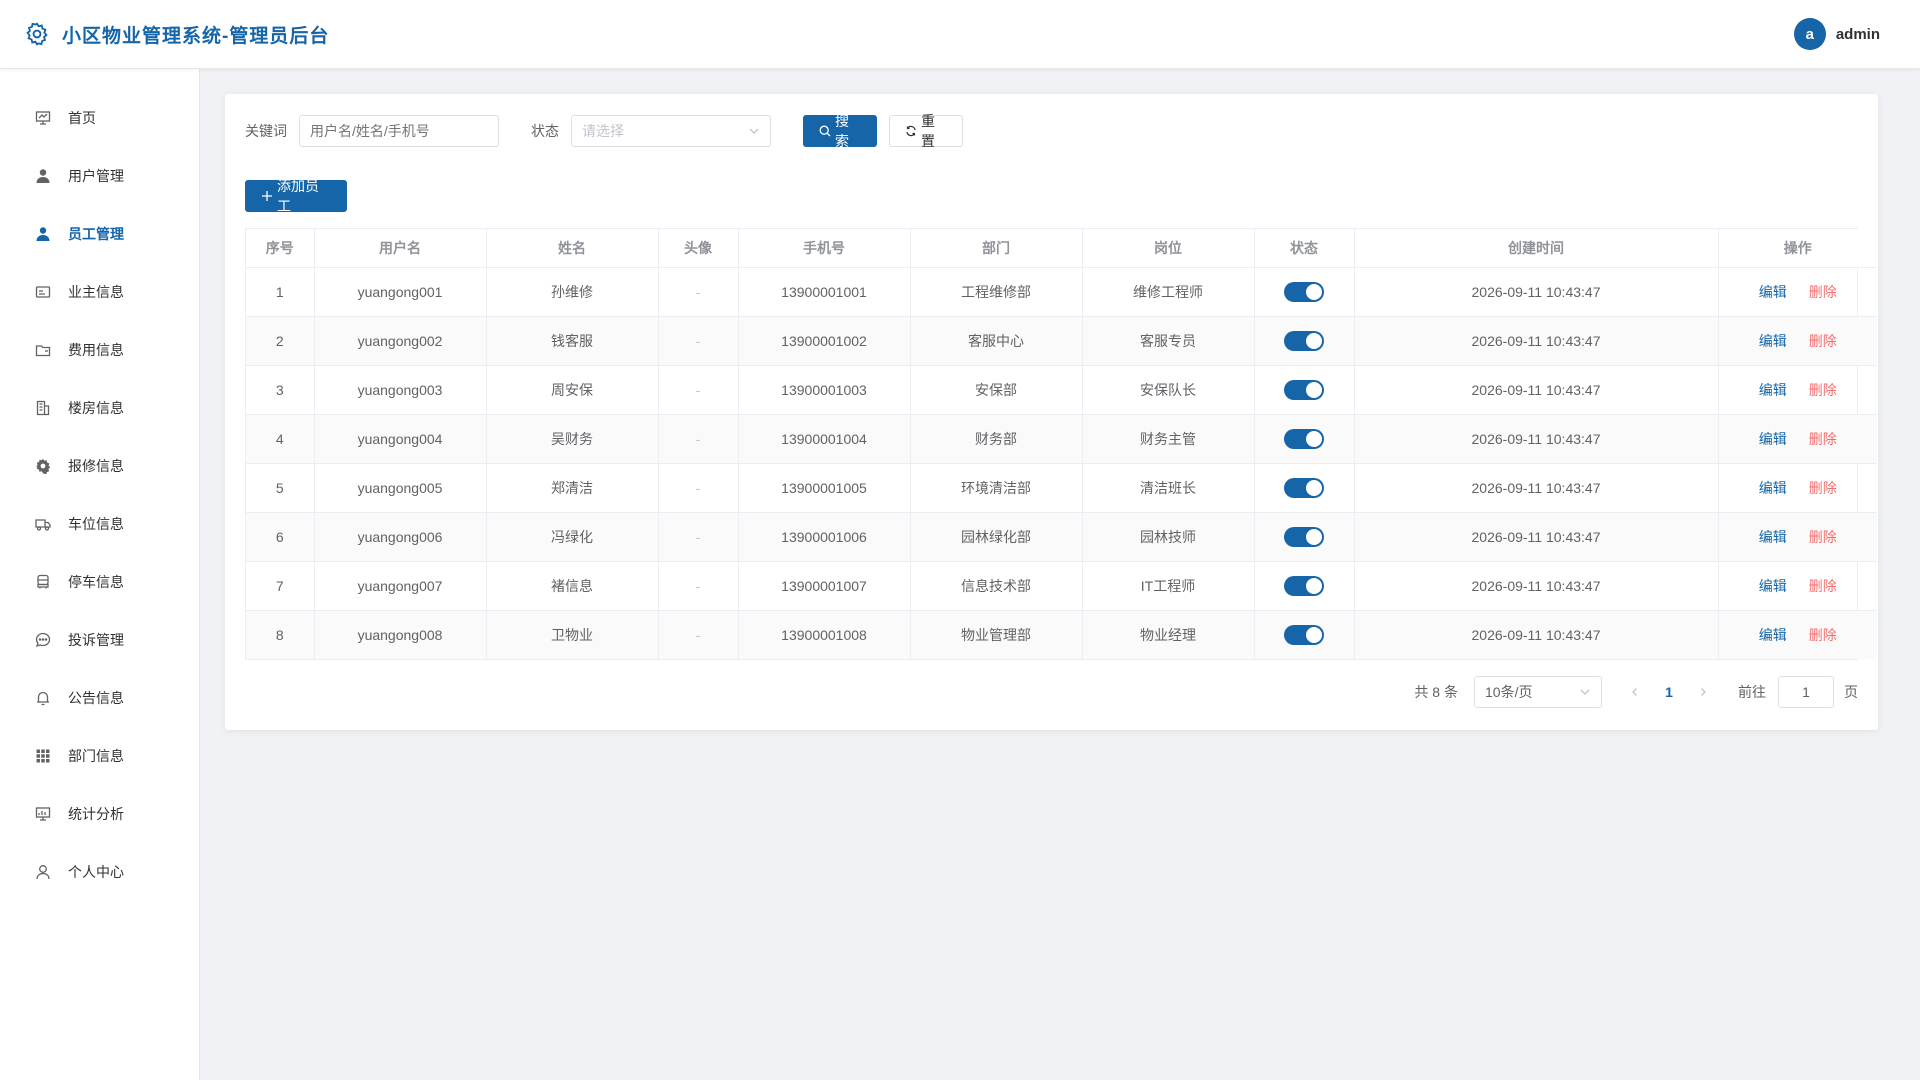 The image size is (1920, 1080). I want to click on column-header: 创建时间, so click(1536, 248).